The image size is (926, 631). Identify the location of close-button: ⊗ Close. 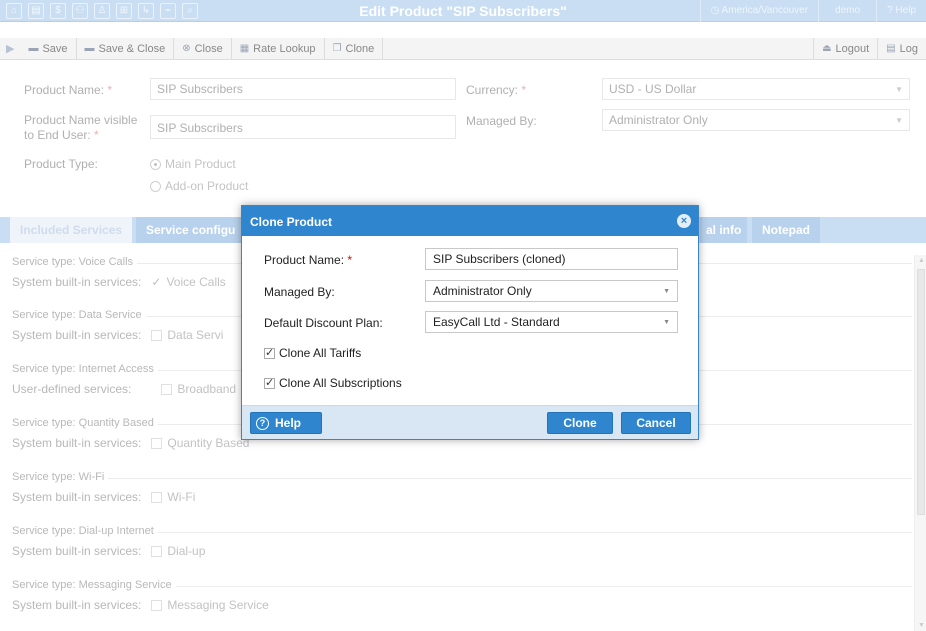
(203, 48).